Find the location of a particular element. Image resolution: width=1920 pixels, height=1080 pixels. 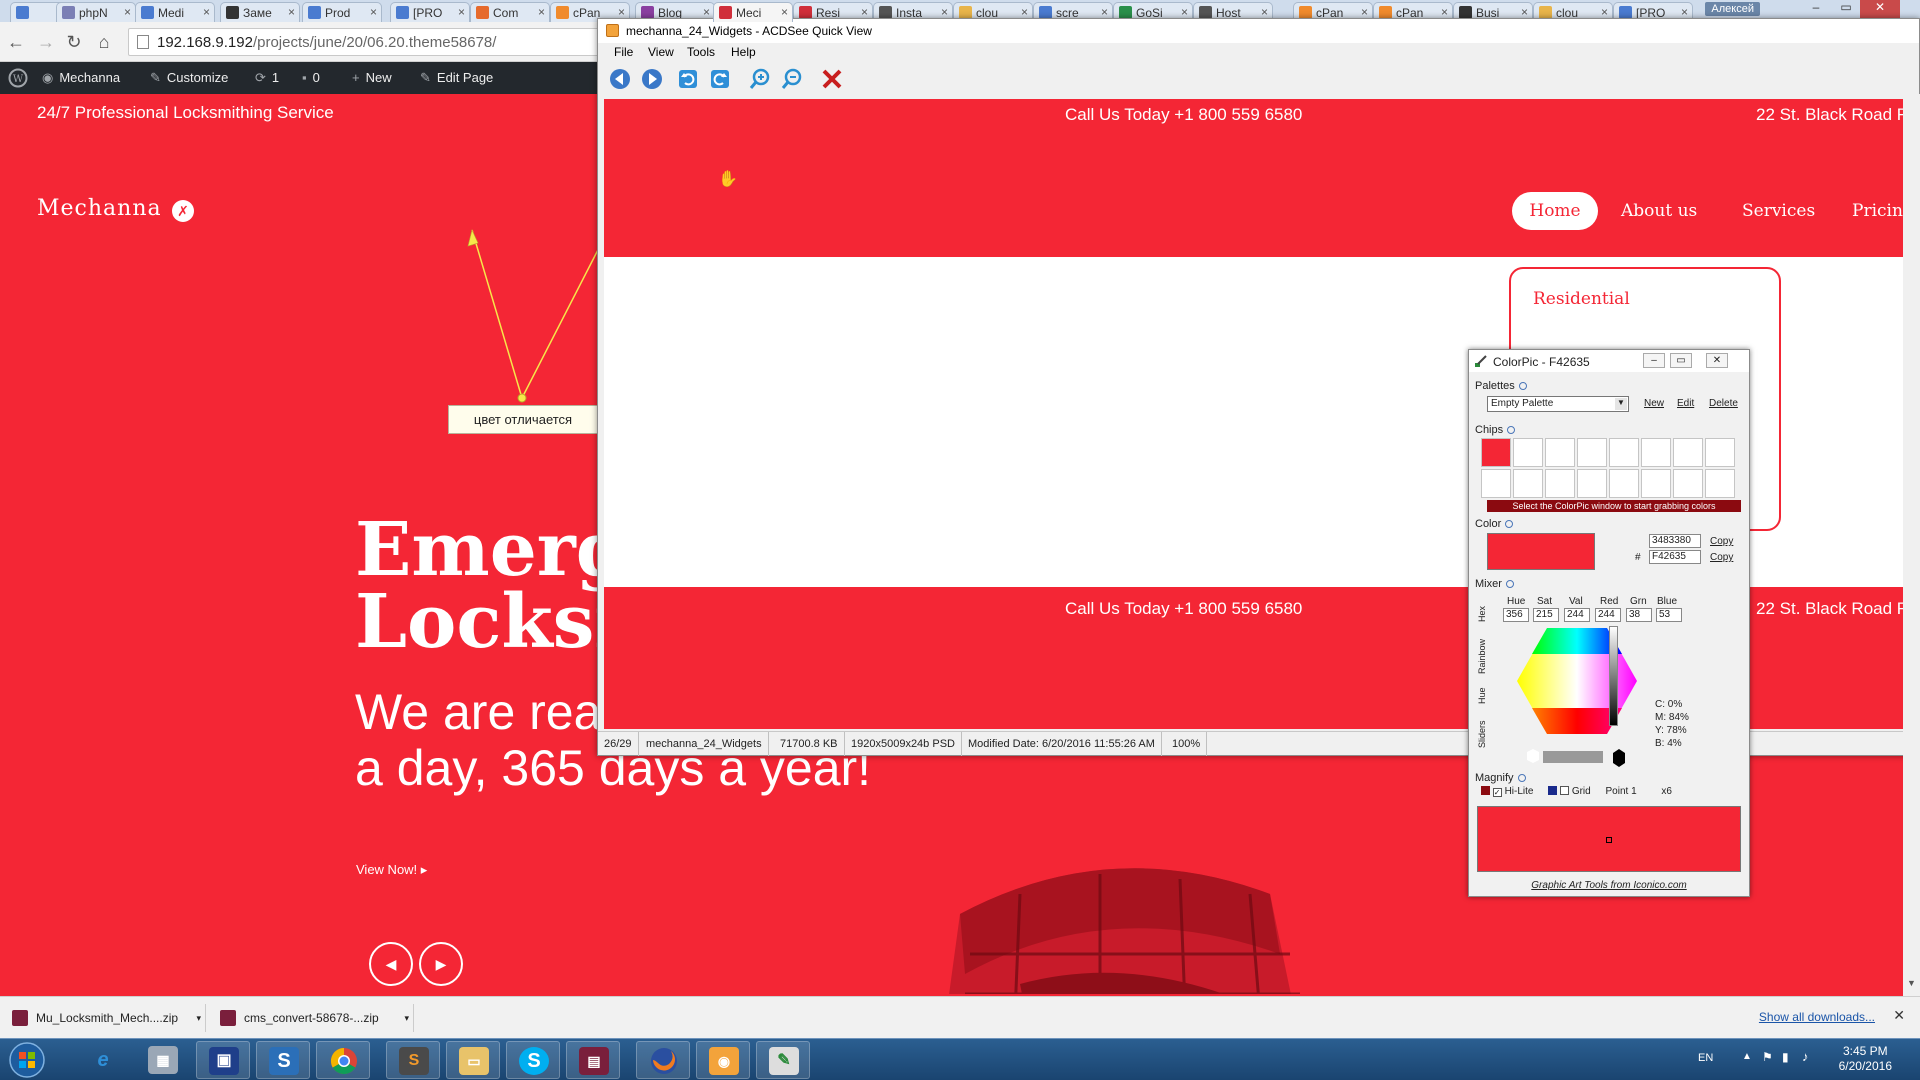

grid-color-swatch is located at coordinates (1553, 790).